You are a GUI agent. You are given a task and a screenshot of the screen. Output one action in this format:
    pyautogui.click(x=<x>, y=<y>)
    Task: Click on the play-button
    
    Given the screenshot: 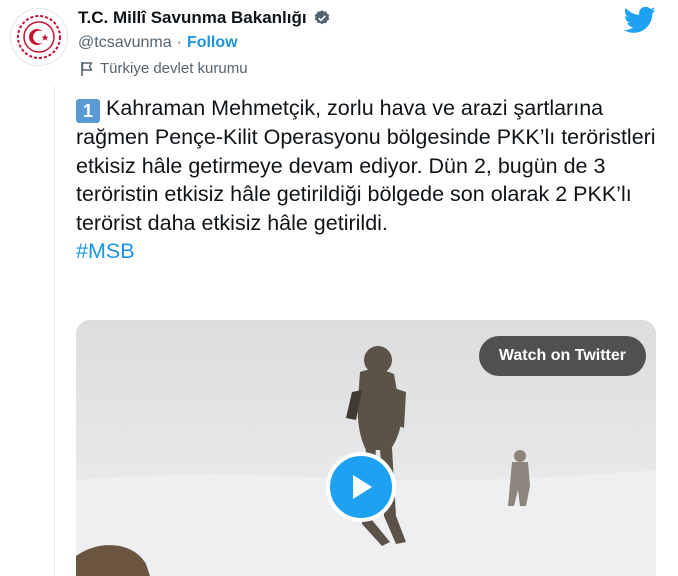 What is the action you would take?
    pyautogui.click(x=361, y=487)
    